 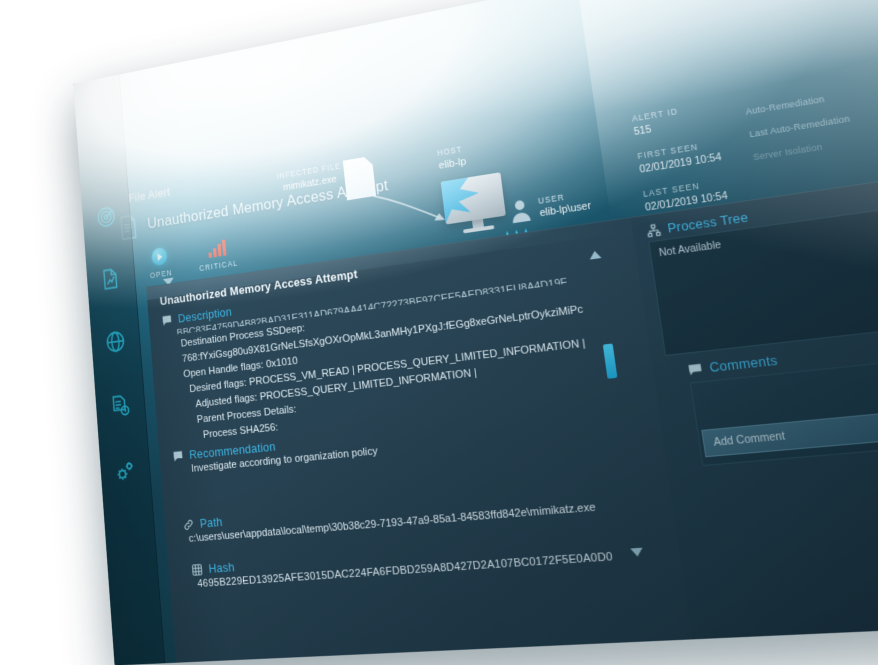 What do you see at coordinates (221, 567) in the screenshot?
I see `hash-label: Hash` at bounding box center [221, 567].